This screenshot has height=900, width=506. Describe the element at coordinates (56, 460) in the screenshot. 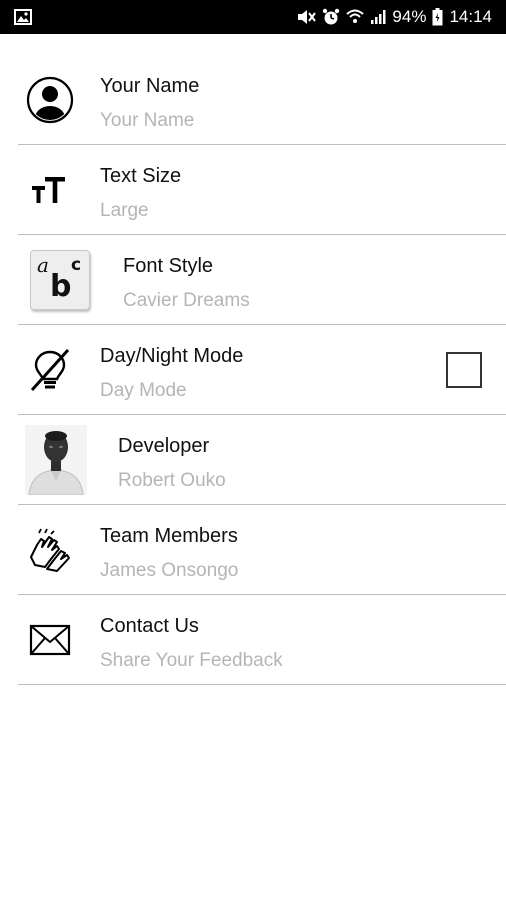

I see `developer-photo` at that location.